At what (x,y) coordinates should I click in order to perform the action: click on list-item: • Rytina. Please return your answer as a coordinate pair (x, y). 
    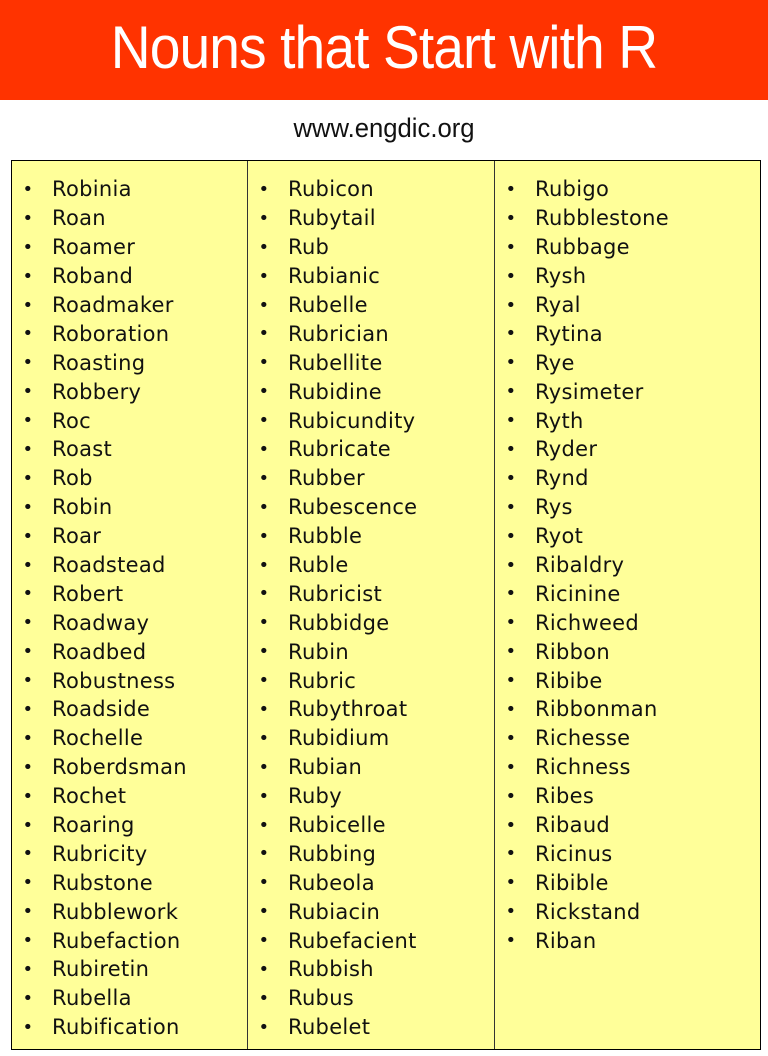
    Looking at the image, I should click on (627, 333).